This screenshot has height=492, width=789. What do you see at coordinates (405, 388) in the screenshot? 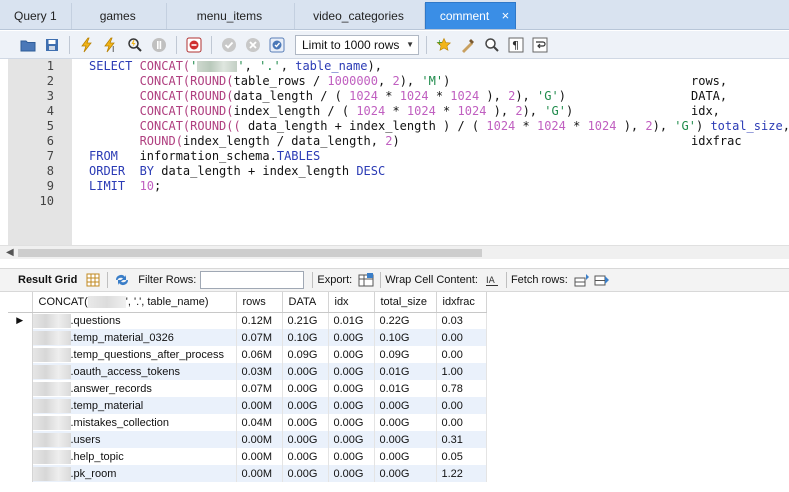
I see `cell-total-size: 0.01G` at bounding box center [405, 388].